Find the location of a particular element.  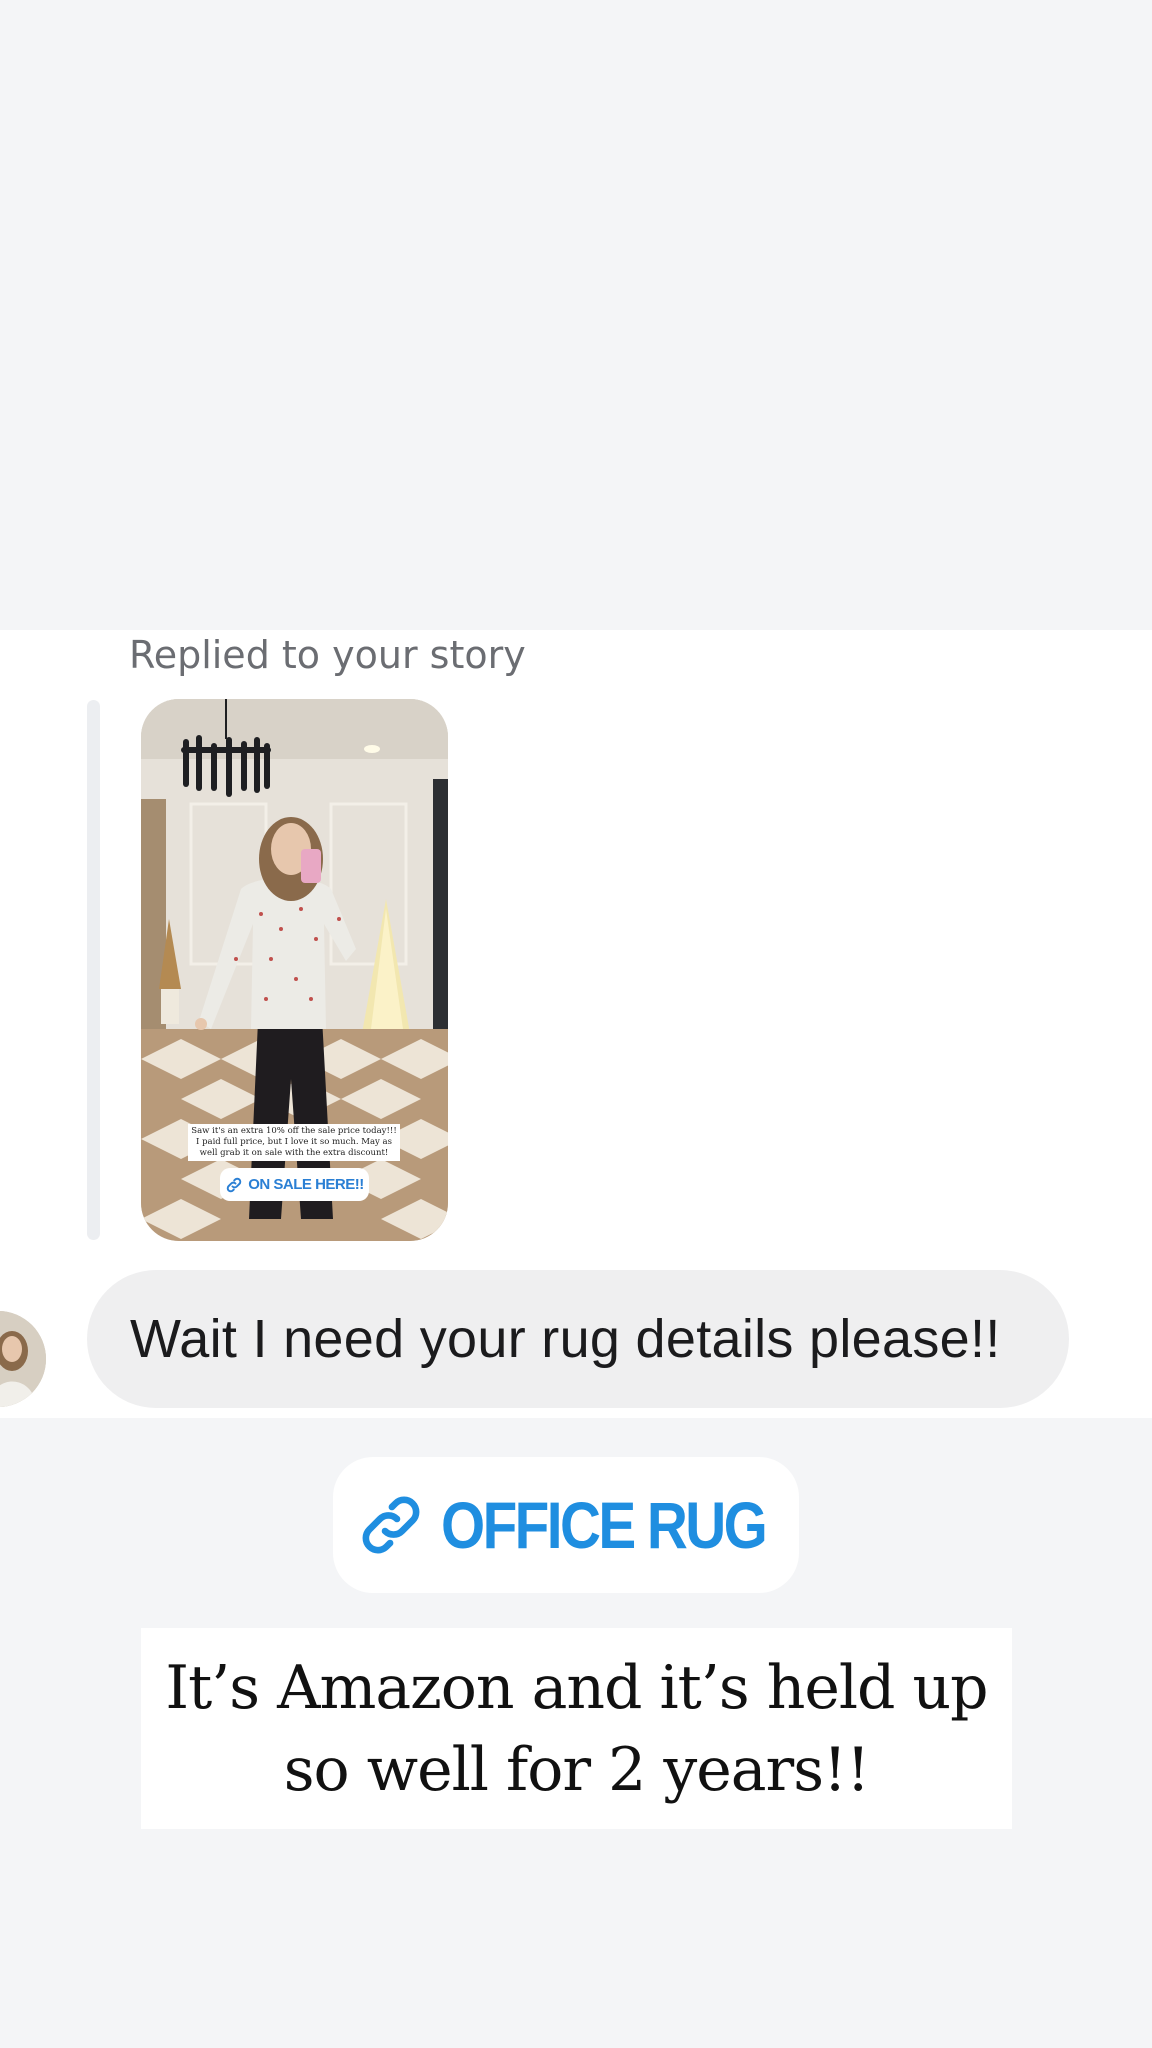

caption-line-1: It’s Amazon and it’s held up is located at coordinates (576, 1687).